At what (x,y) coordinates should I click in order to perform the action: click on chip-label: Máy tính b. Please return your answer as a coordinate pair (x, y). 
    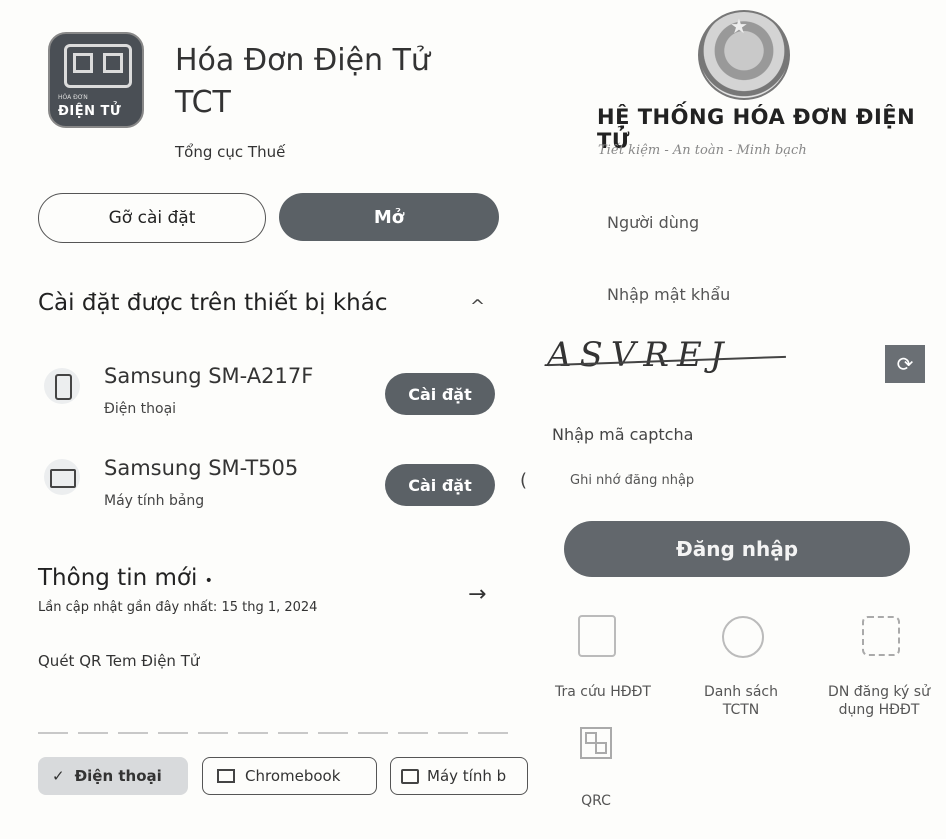
    Looking at the image, I should click on (467, 776).